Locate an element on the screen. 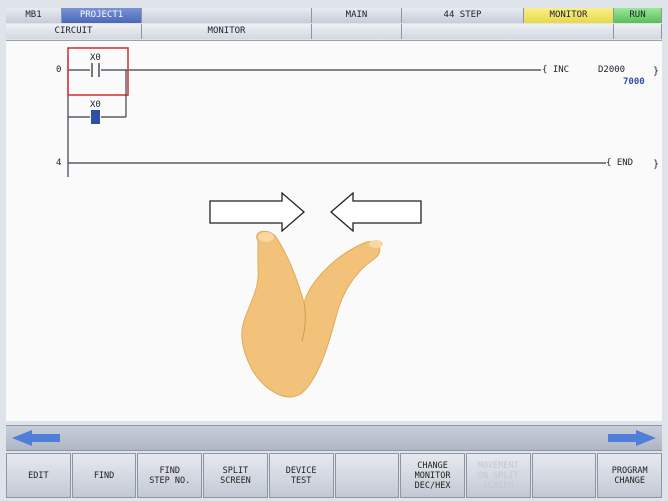 Image resolution: width=668 pixels, height=501 pixels. split-screen-button: SPLIT SCREEN is located at coordinates (235, 475).